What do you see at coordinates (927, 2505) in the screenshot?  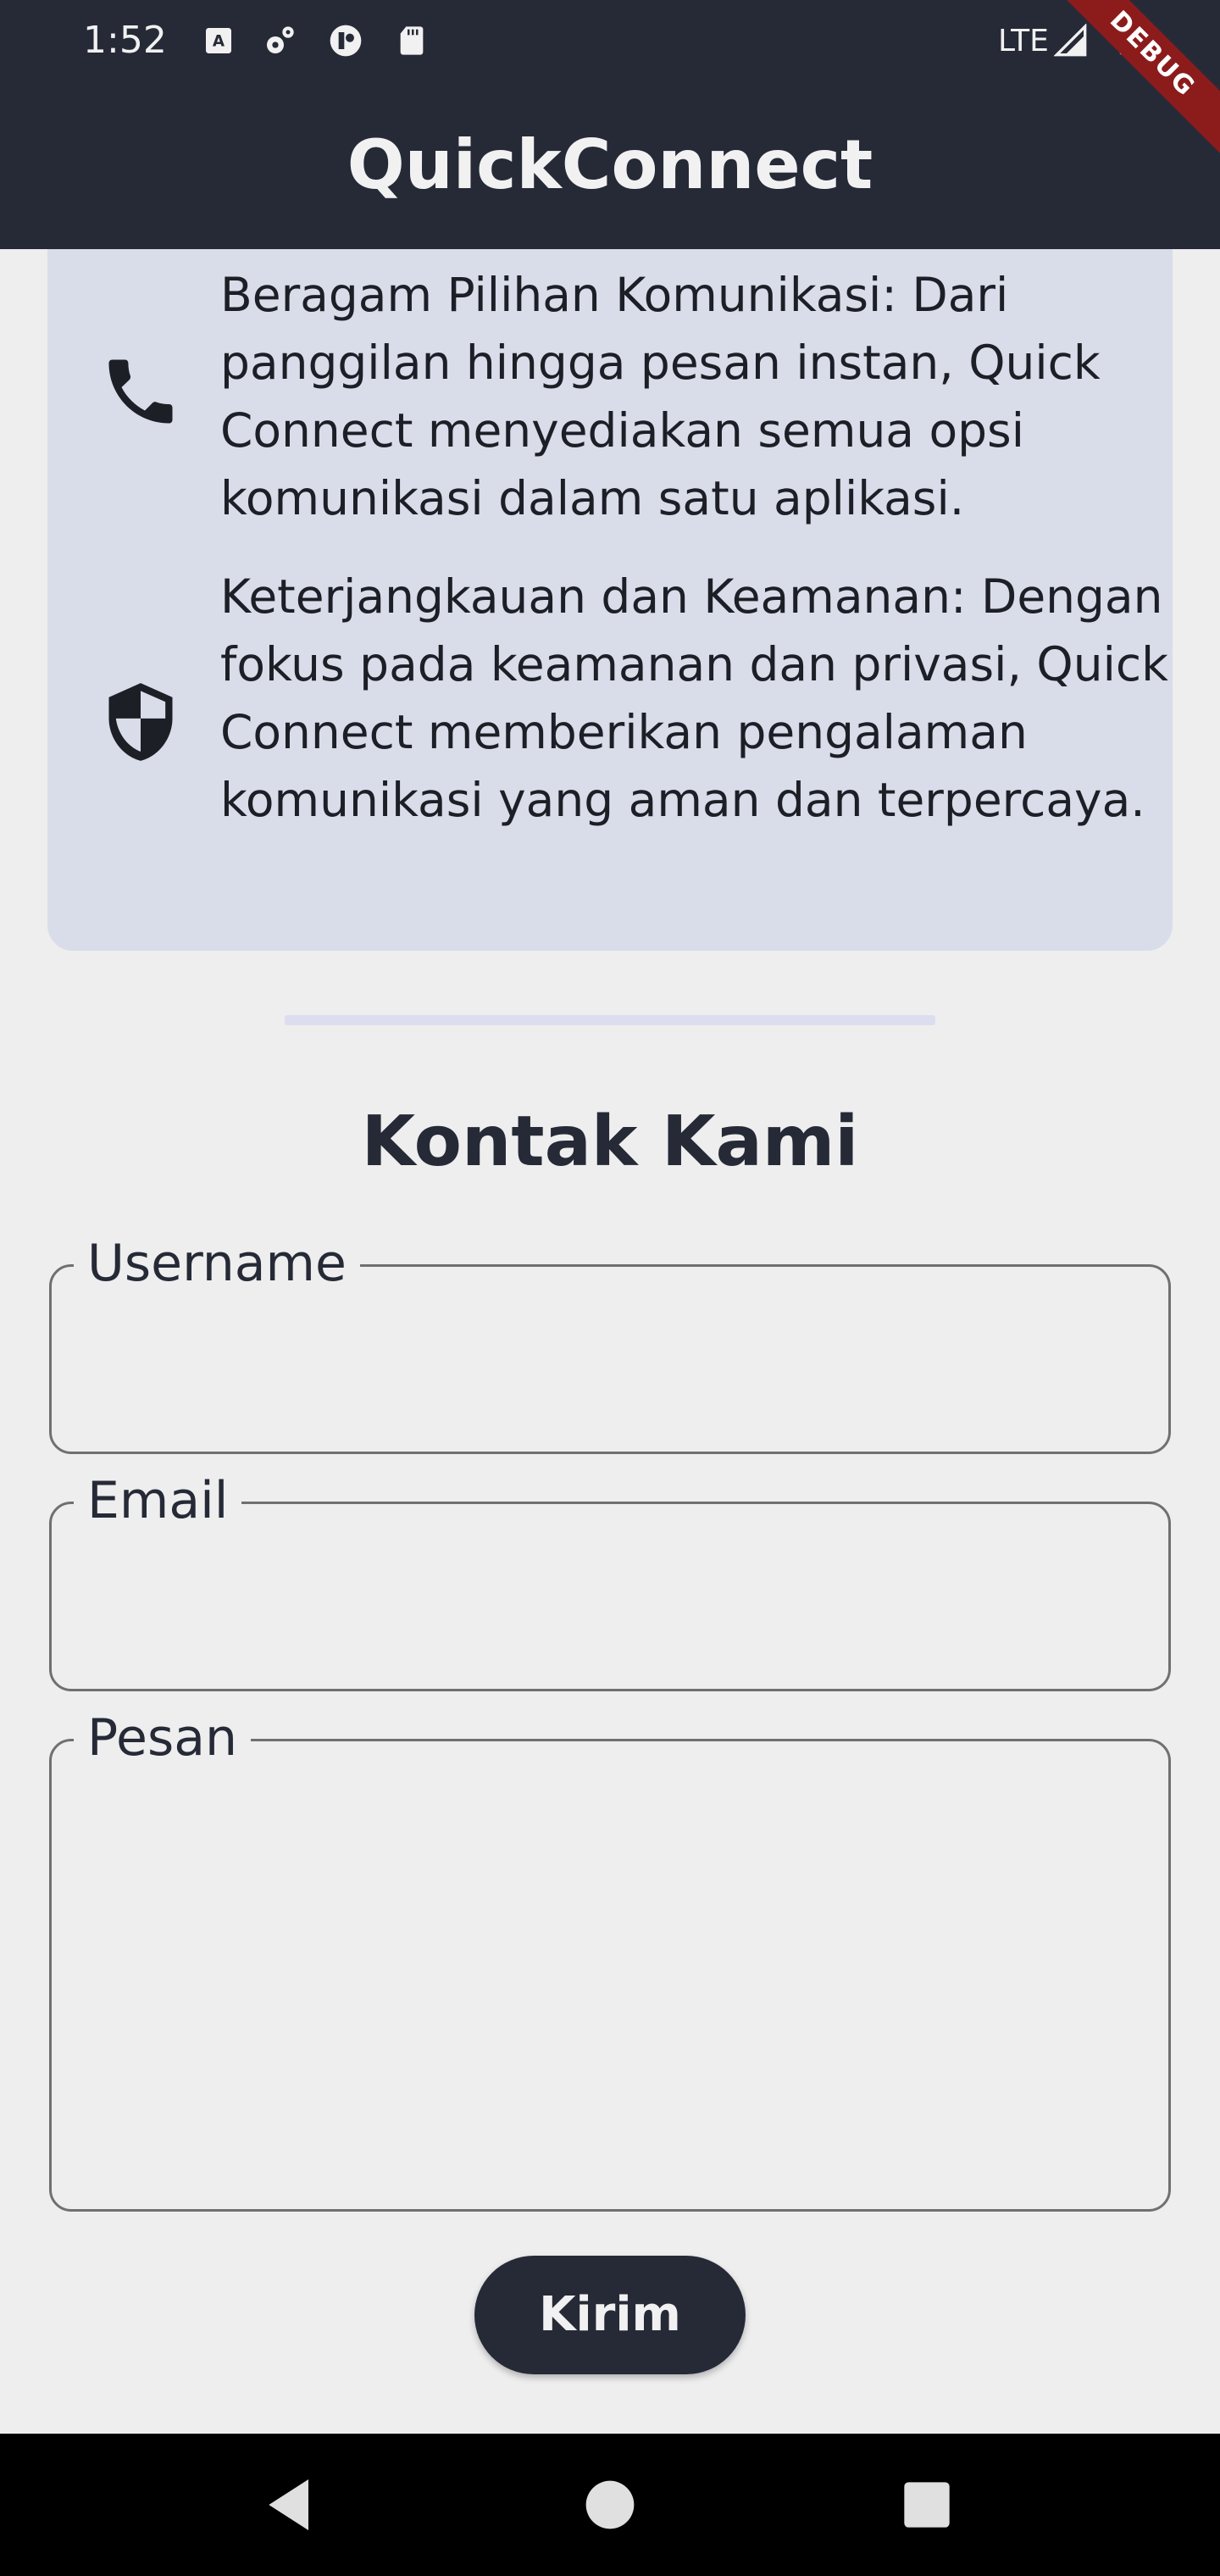 I see `recents-icon` at bounding box center [927, 2505].